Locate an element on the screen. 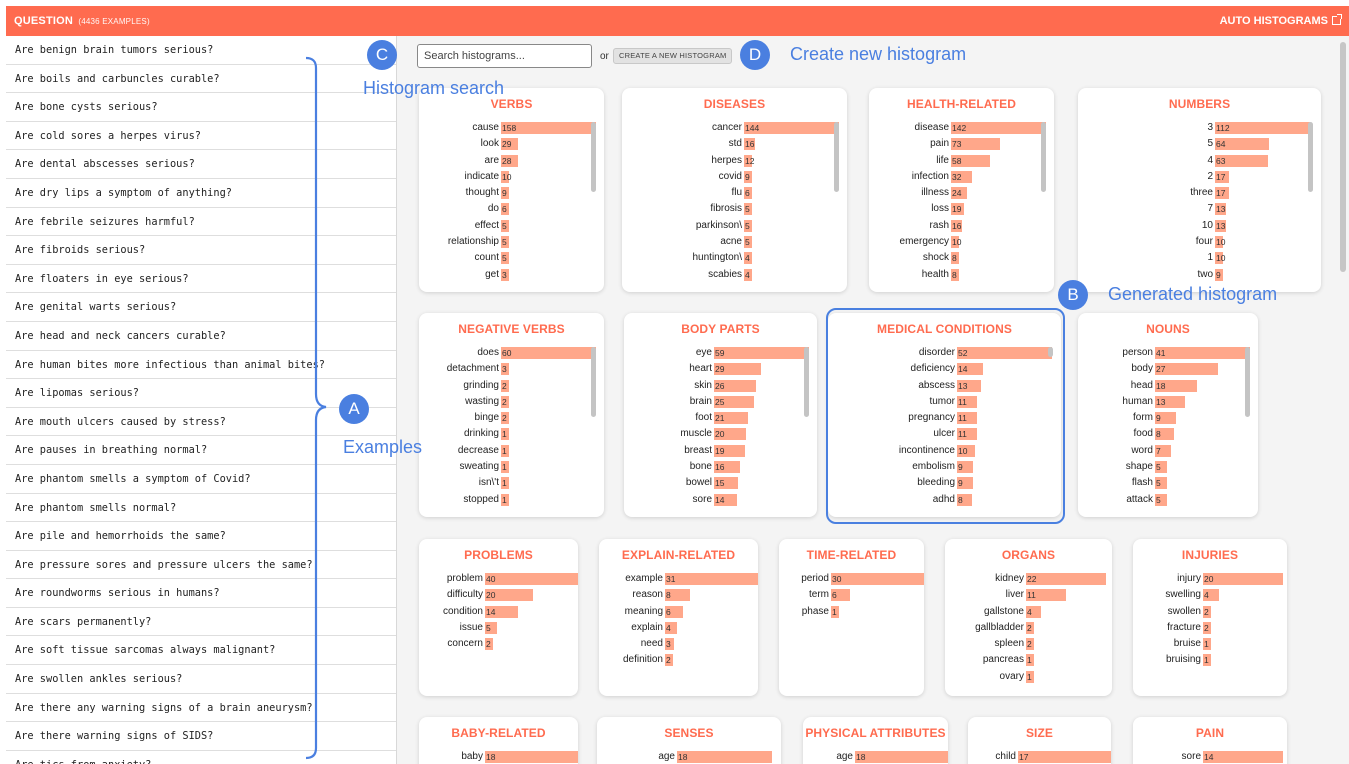 The width and height of the screenshot is (1349, 764). histogram-row: need 3 is located at coordinates (678, 644).